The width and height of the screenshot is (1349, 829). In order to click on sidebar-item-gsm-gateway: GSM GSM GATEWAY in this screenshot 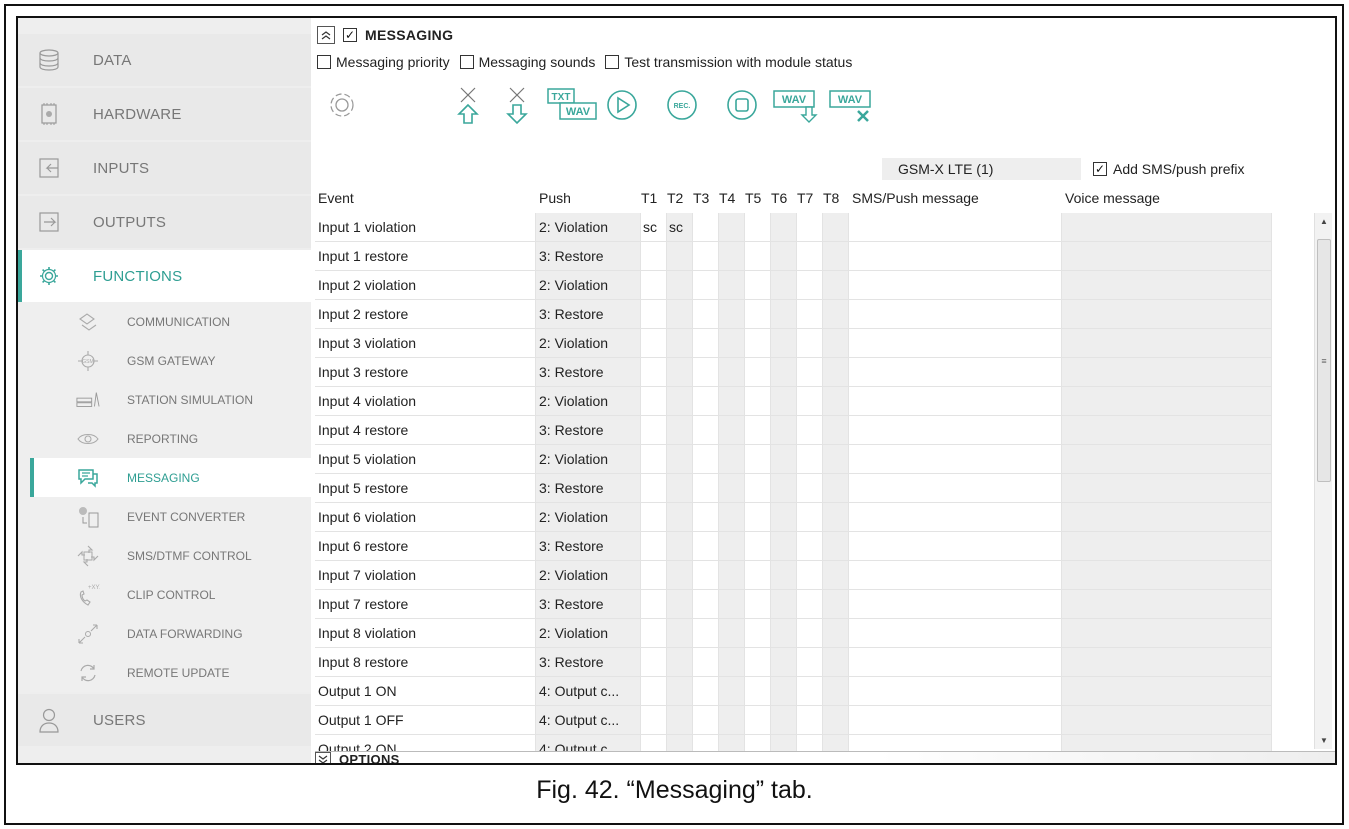, I will do `click(170, 360)`.